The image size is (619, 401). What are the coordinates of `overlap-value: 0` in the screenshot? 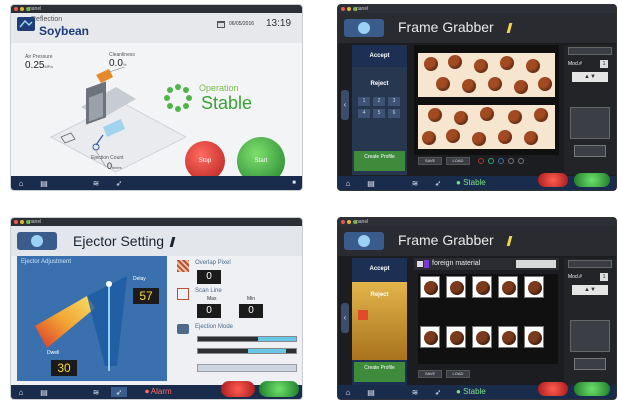 It's located at (209, 277).